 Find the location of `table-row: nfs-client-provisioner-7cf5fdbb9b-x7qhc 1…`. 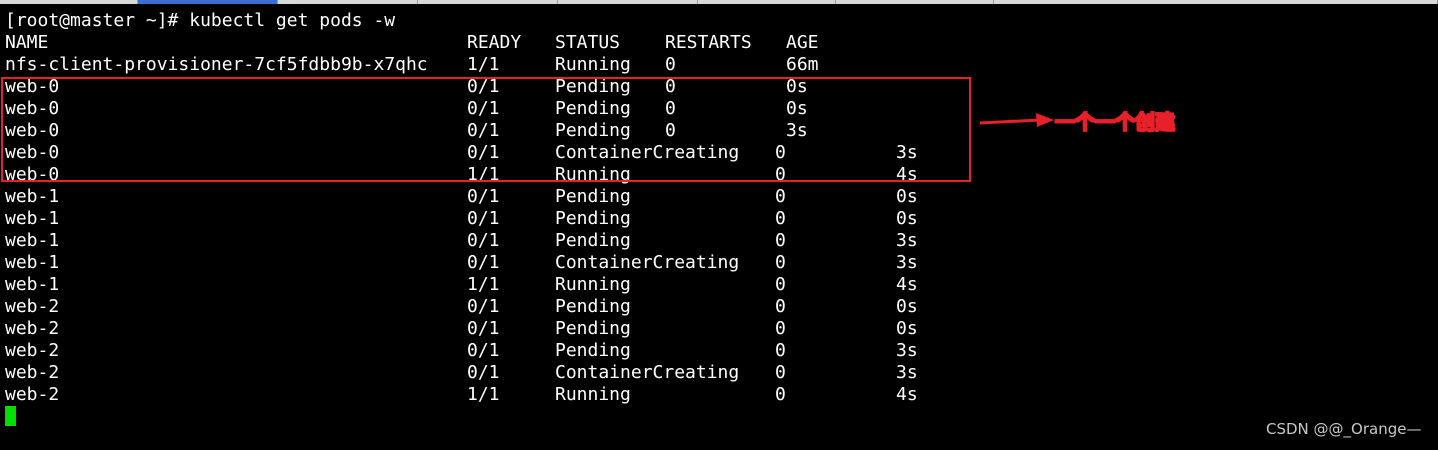

table-row: nfs-client-provisioner-7cf5fdbb9b-x7qhc 1… is located at coordinates (412, 65).